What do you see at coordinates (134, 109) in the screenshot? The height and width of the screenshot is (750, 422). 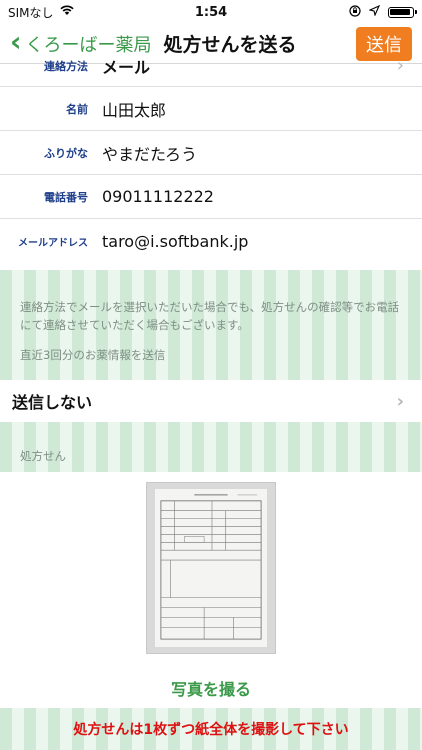 I see `name-field: 山田太郎` at bounding box center [134, 109].